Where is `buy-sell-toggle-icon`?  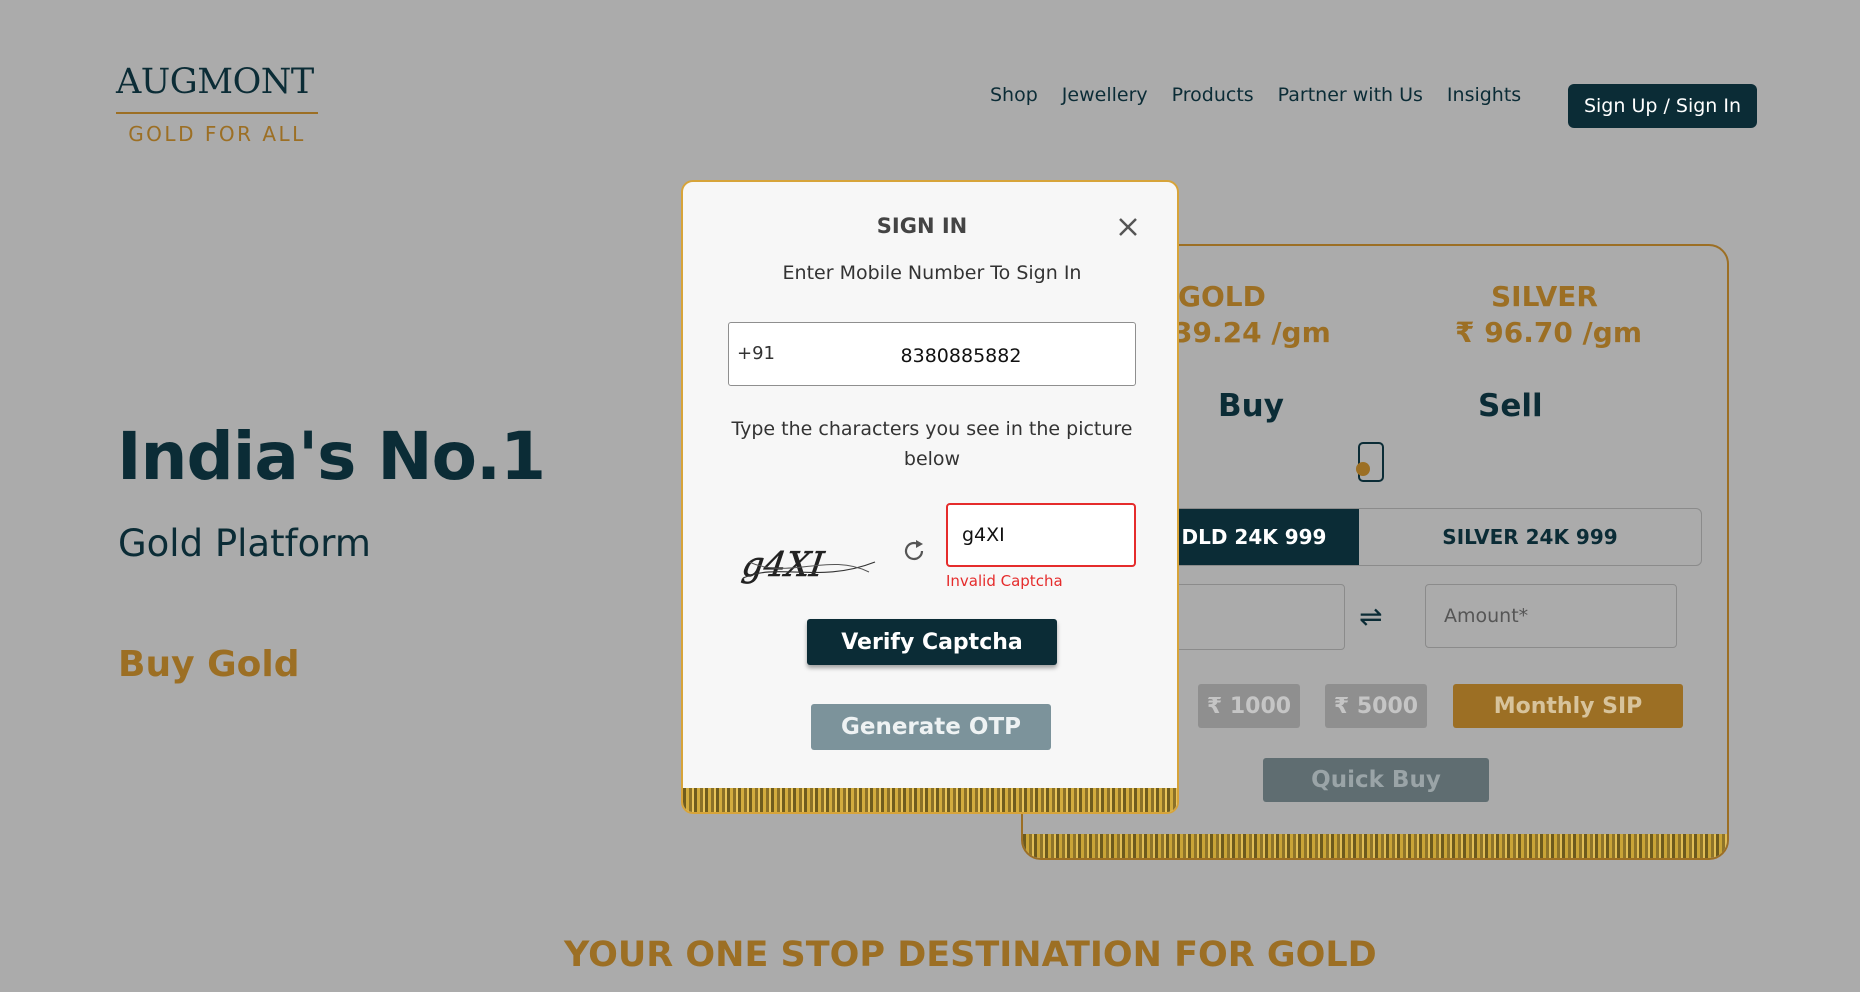 buy-sell-toggle-icon is located at coordinates (1370, 462).